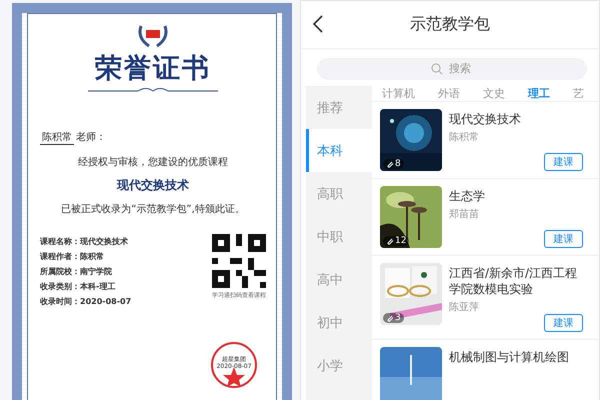  I want to click on attachment-count: 8, so click(393, 164).